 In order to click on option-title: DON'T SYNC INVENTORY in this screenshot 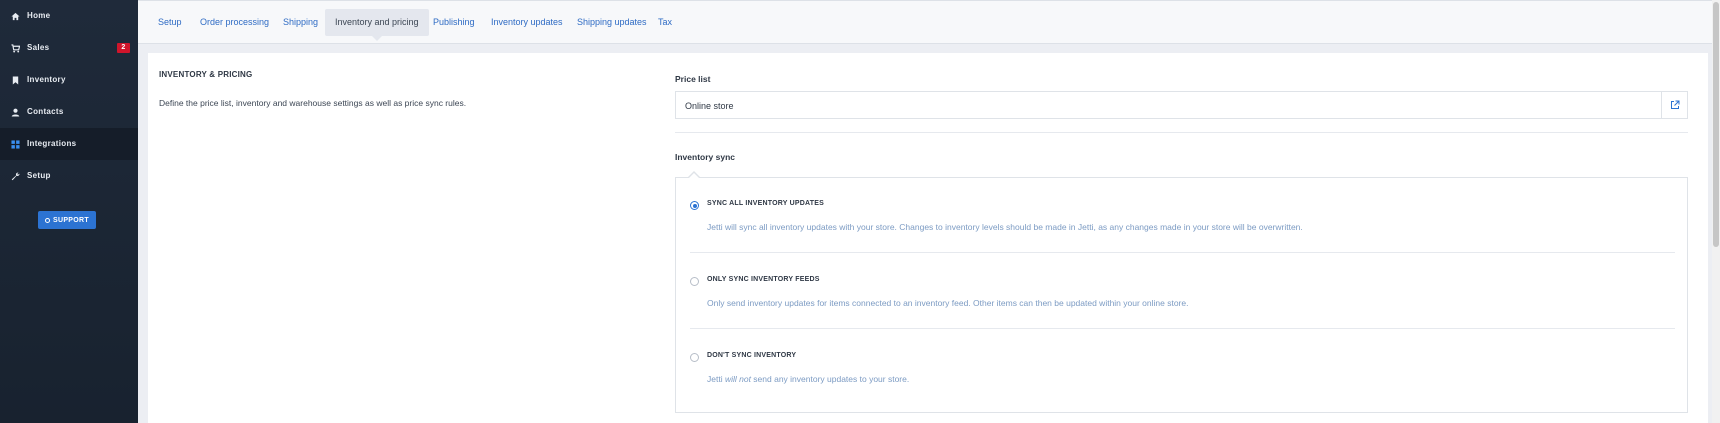, I will do `click(752, 355)`.